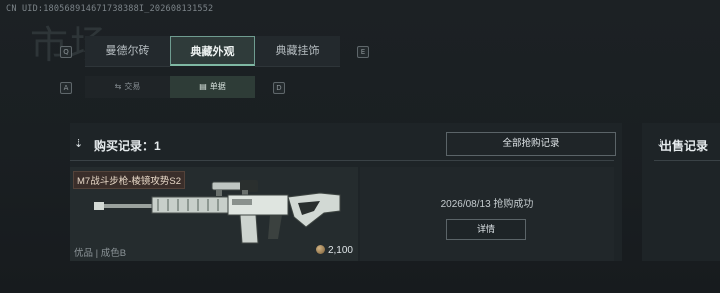 The height and width of the screenshot is (293, 720). I want to click on subtab-trade-label: 交易, so click(132, 86).